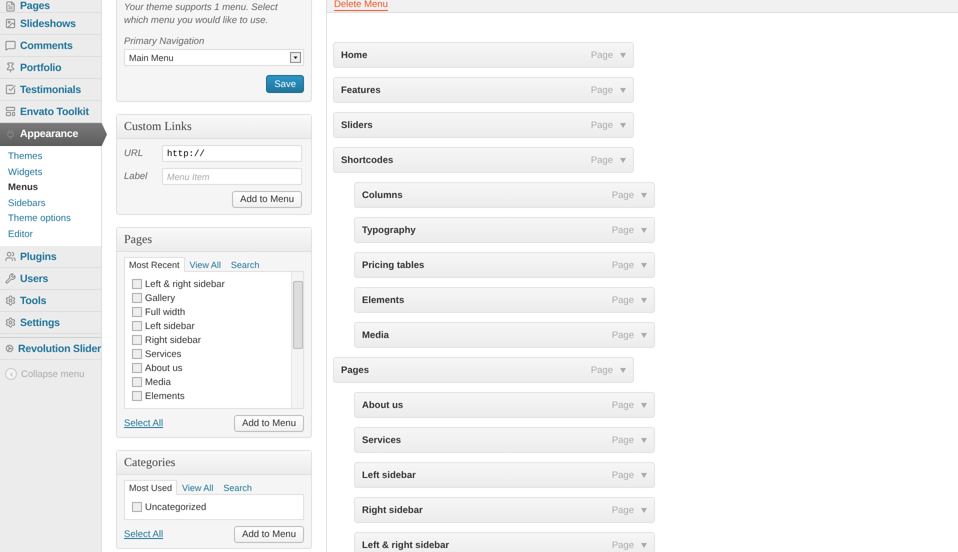 Image resolution: width=958 pixels, height=552 pixels. I want to click on checkbox-item: Gallery, so click(208, 298).